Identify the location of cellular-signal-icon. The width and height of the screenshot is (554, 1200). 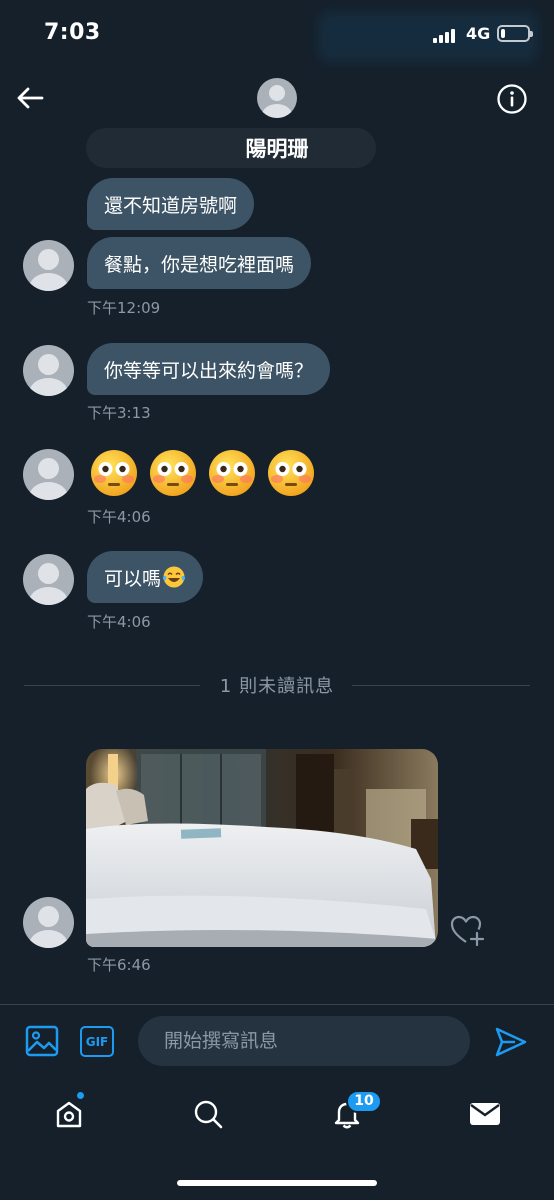
(447, 36).